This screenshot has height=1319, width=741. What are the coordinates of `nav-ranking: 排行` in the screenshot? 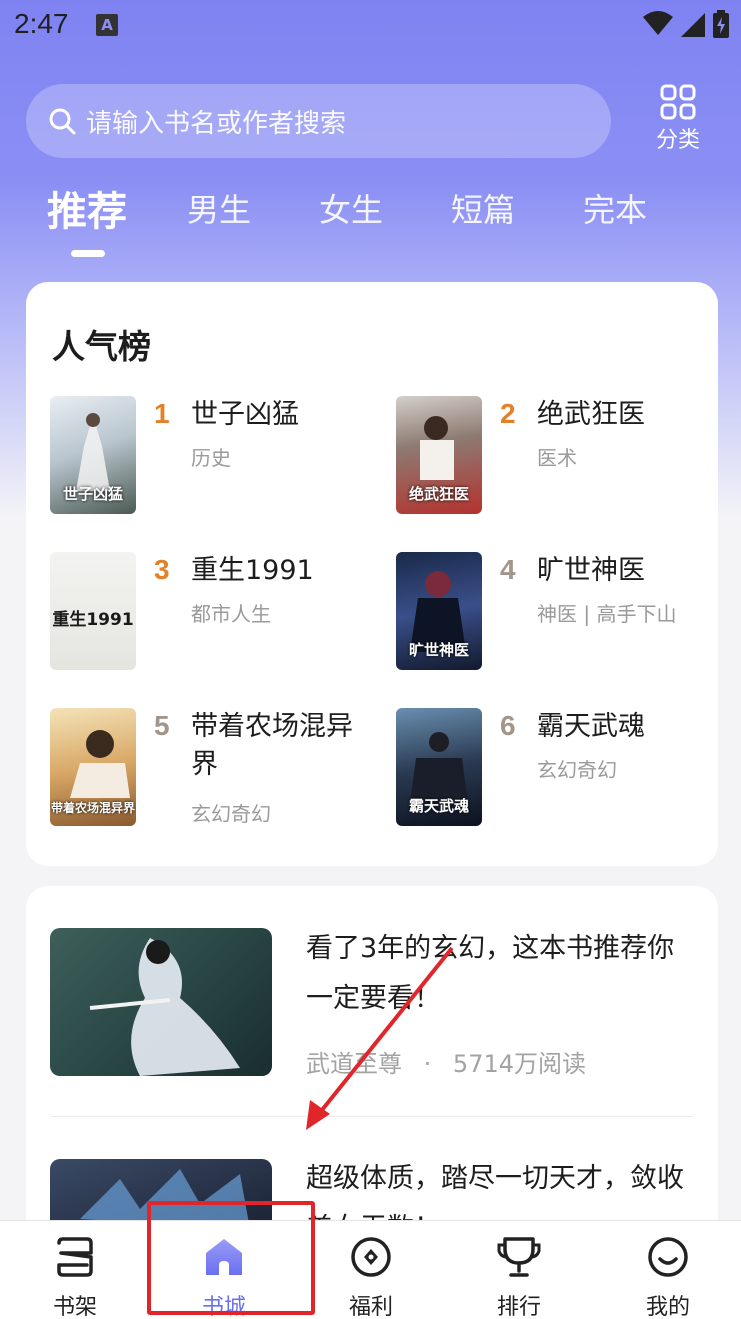 It's located at (519, 1270).